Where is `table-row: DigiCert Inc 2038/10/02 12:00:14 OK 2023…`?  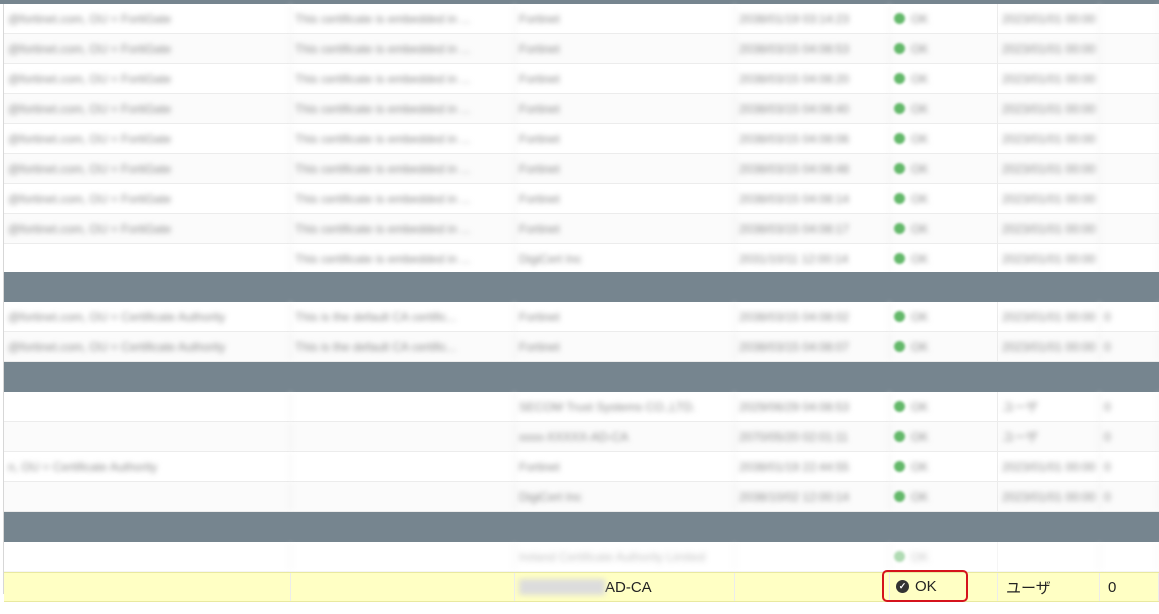 table-row: DigiCert Inc 2038/10/02 12:00:14 OK 2023… is located at coordinates (581, 497).